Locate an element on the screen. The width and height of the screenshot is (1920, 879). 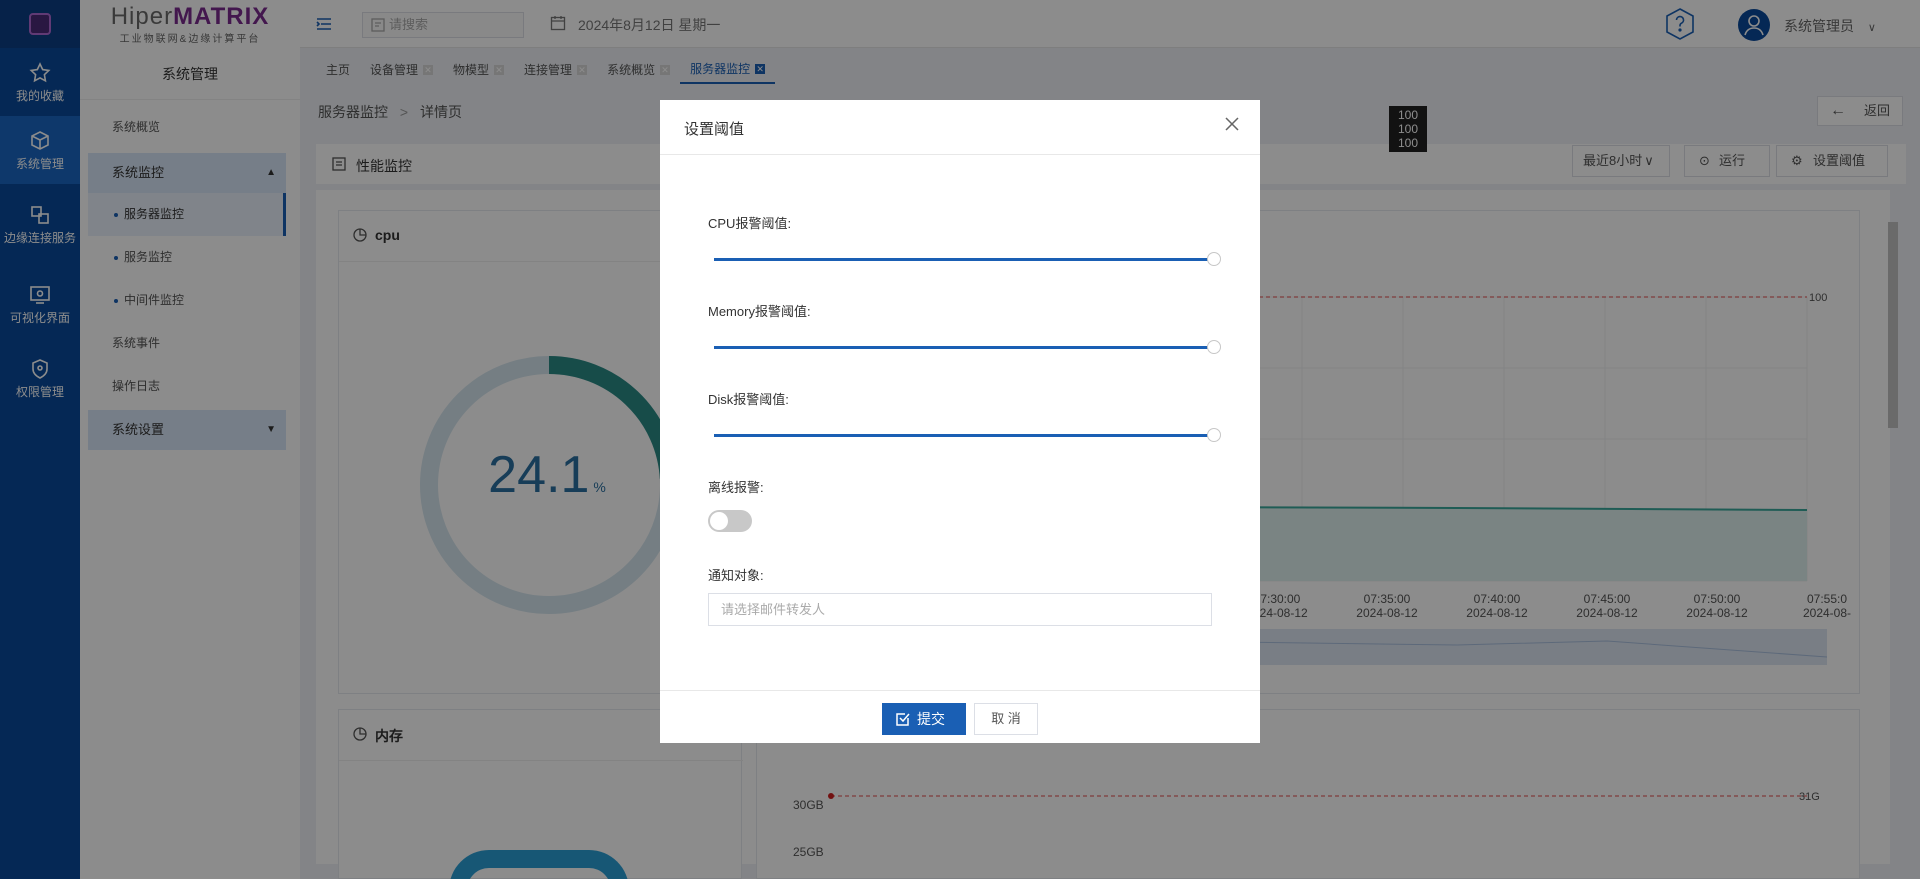
disk-threshold-slider is located at coordinates (967, 435).